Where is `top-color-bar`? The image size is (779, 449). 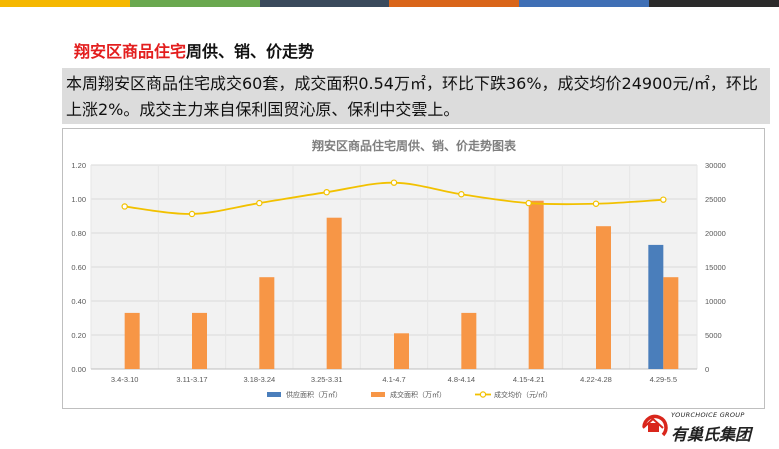 top-color-bar is located at coordinates (389, 3).